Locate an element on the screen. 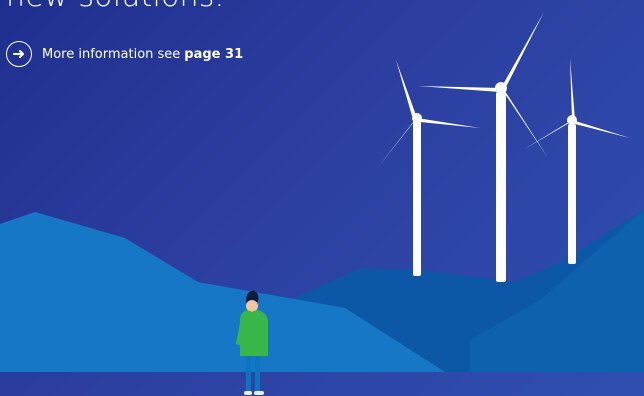  turbine-3-tower is located at coordinates (572, 194).